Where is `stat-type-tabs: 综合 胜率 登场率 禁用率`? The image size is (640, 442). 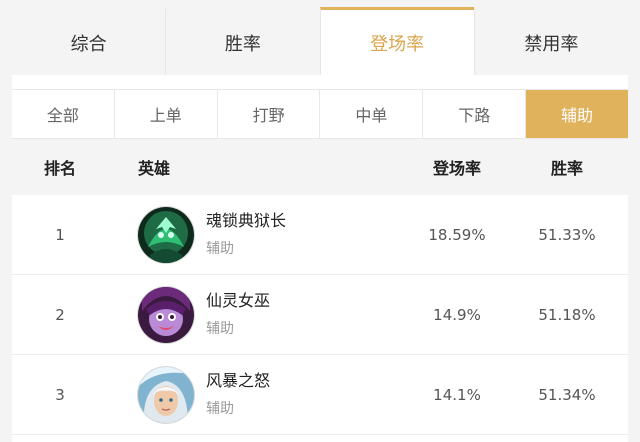 stat-type-tabs: 综合 胜率 登场率 禁用率 is located at coordinates (320, 41).